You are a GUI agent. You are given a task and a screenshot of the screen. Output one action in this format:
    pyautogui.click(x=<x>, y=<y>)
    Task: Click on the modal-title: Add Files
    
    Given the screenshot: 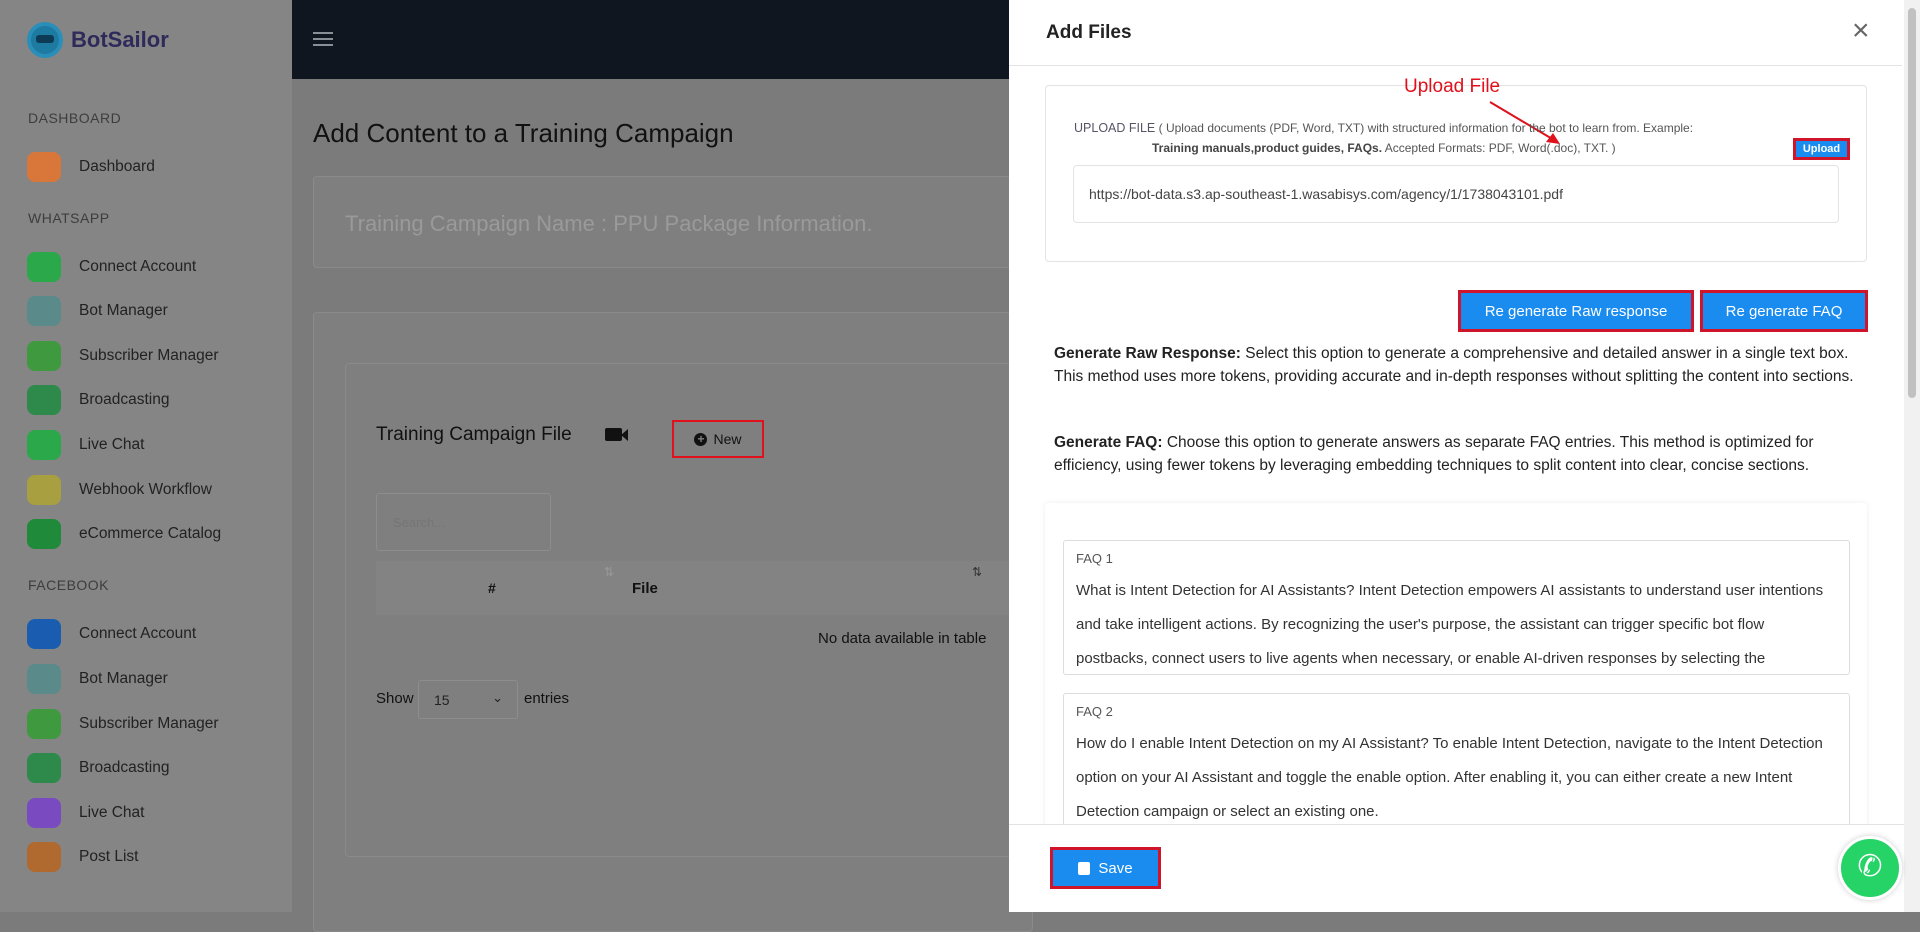 What is the action you would take?
    pyautogui.click(x=1089, y=32)
    